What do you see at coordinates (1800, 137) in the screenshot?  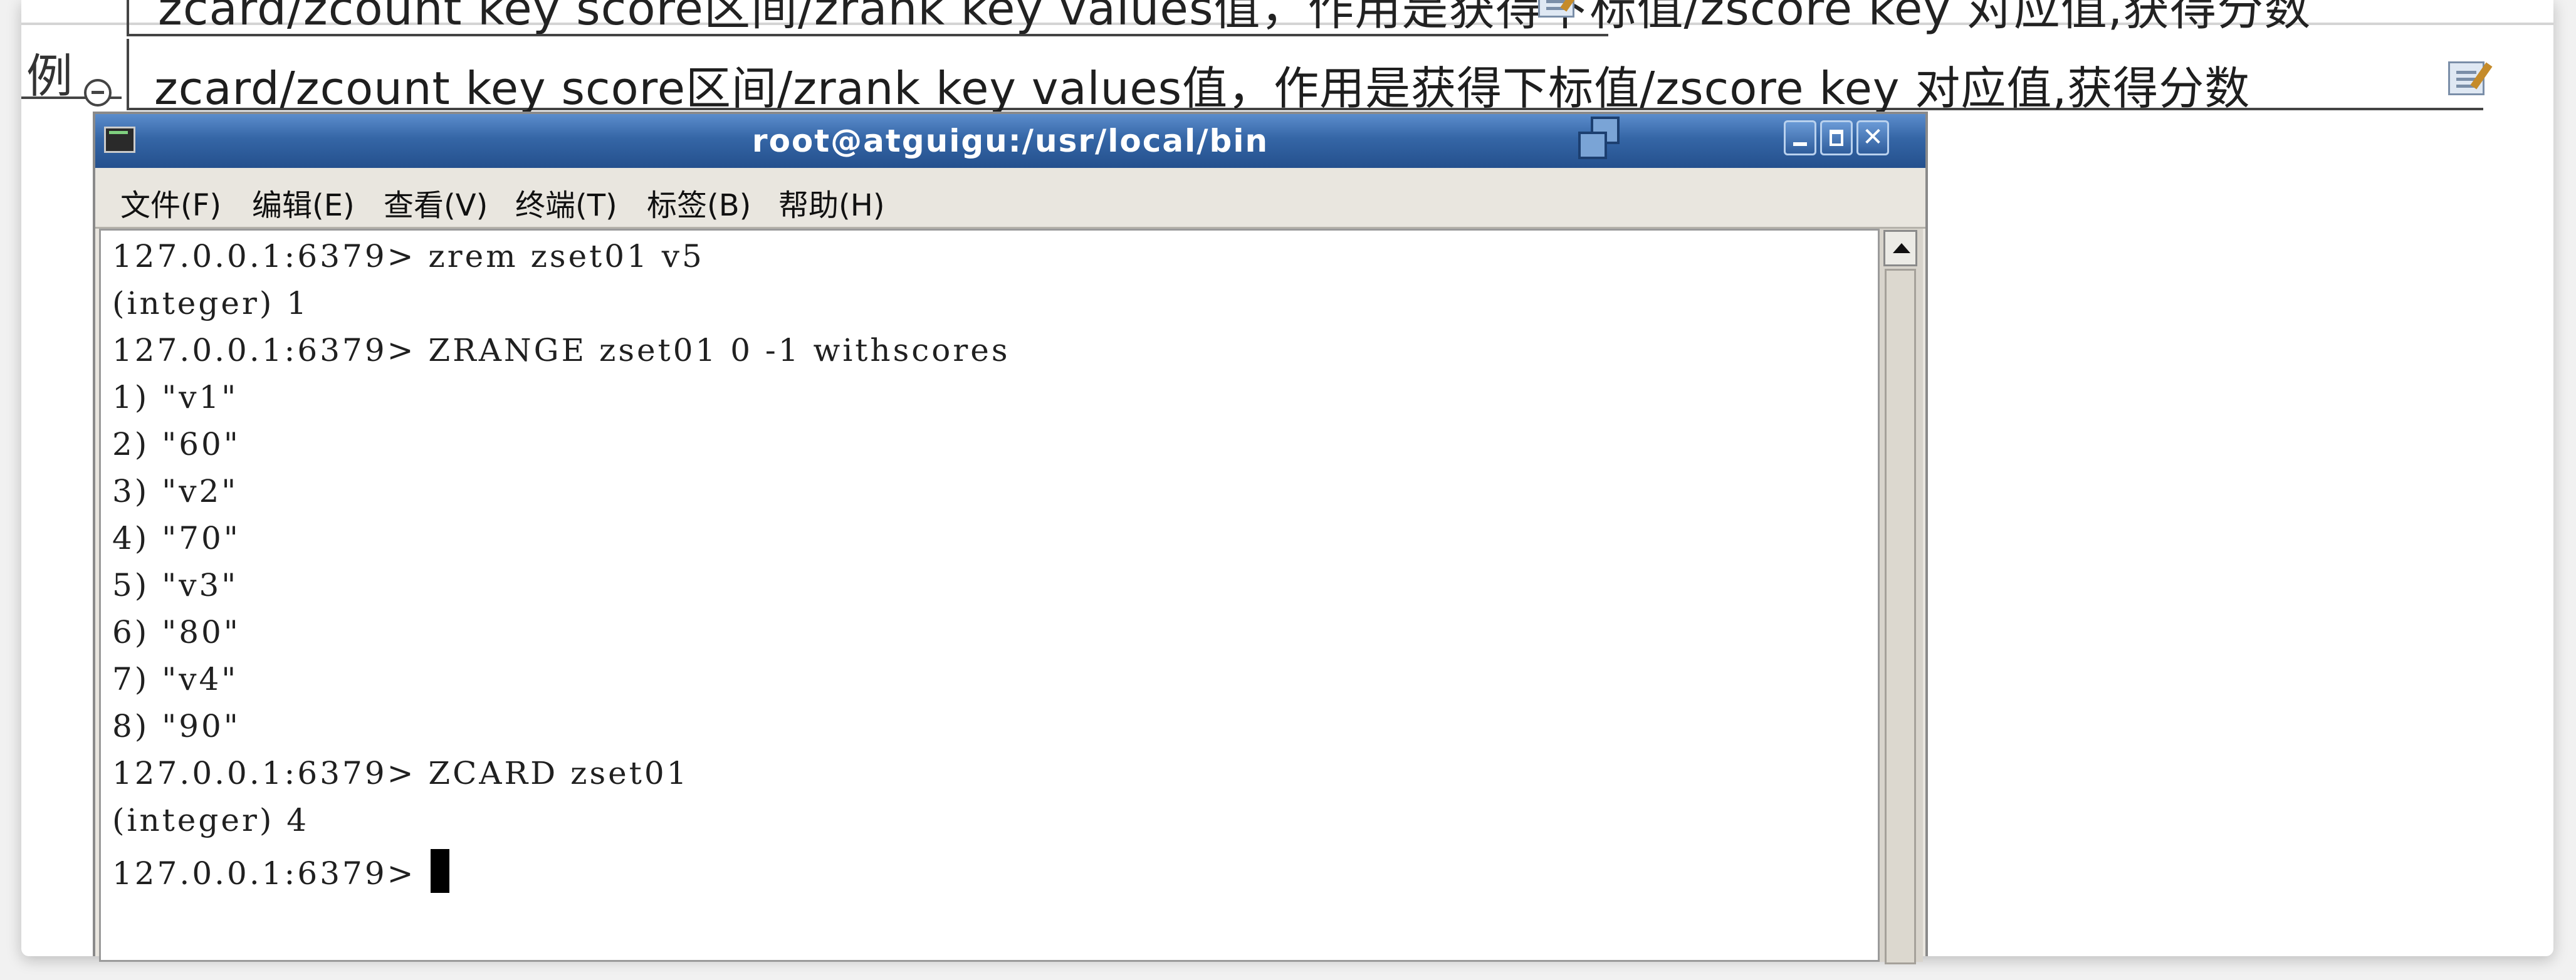 I see `minimize-button` at bounding box center [1800, 137].